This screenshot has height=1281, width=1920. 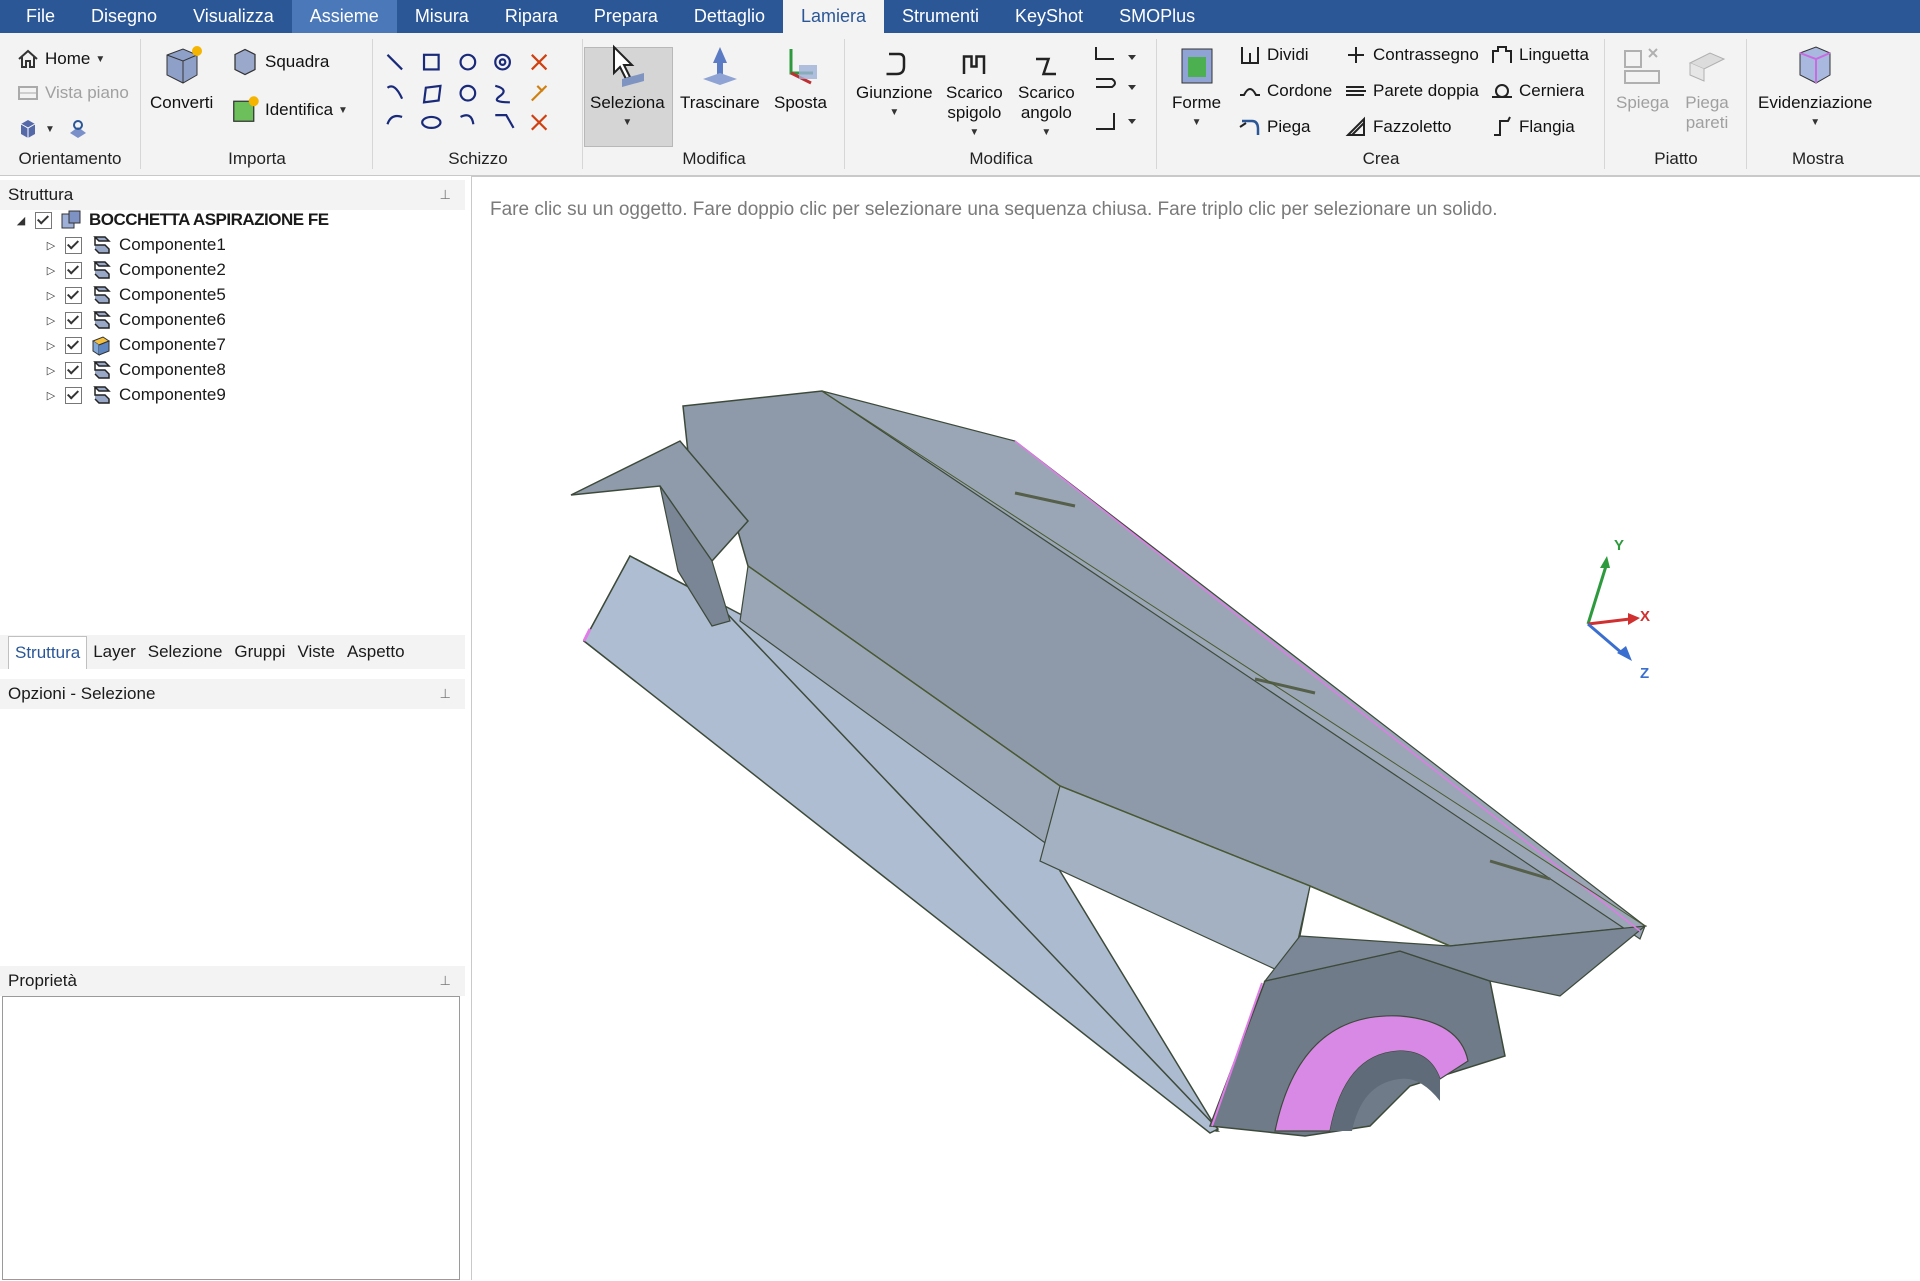 What do you see at coordinates (114, 652) in the screenshot?
I see `panel-tab-layer: Layer` at bounding box center [114, 652].